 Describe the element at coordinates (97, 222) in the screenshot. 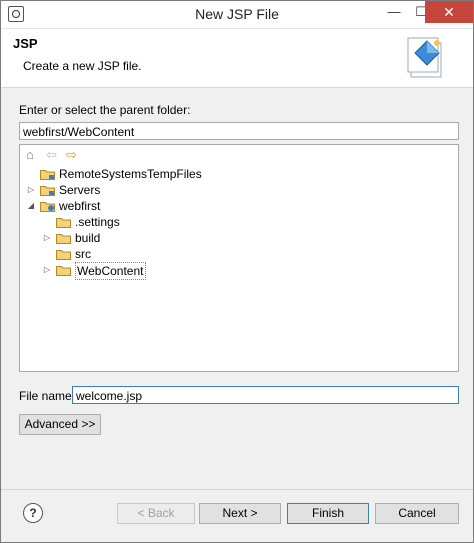

I see `tree-item-label: .settings` at that location.